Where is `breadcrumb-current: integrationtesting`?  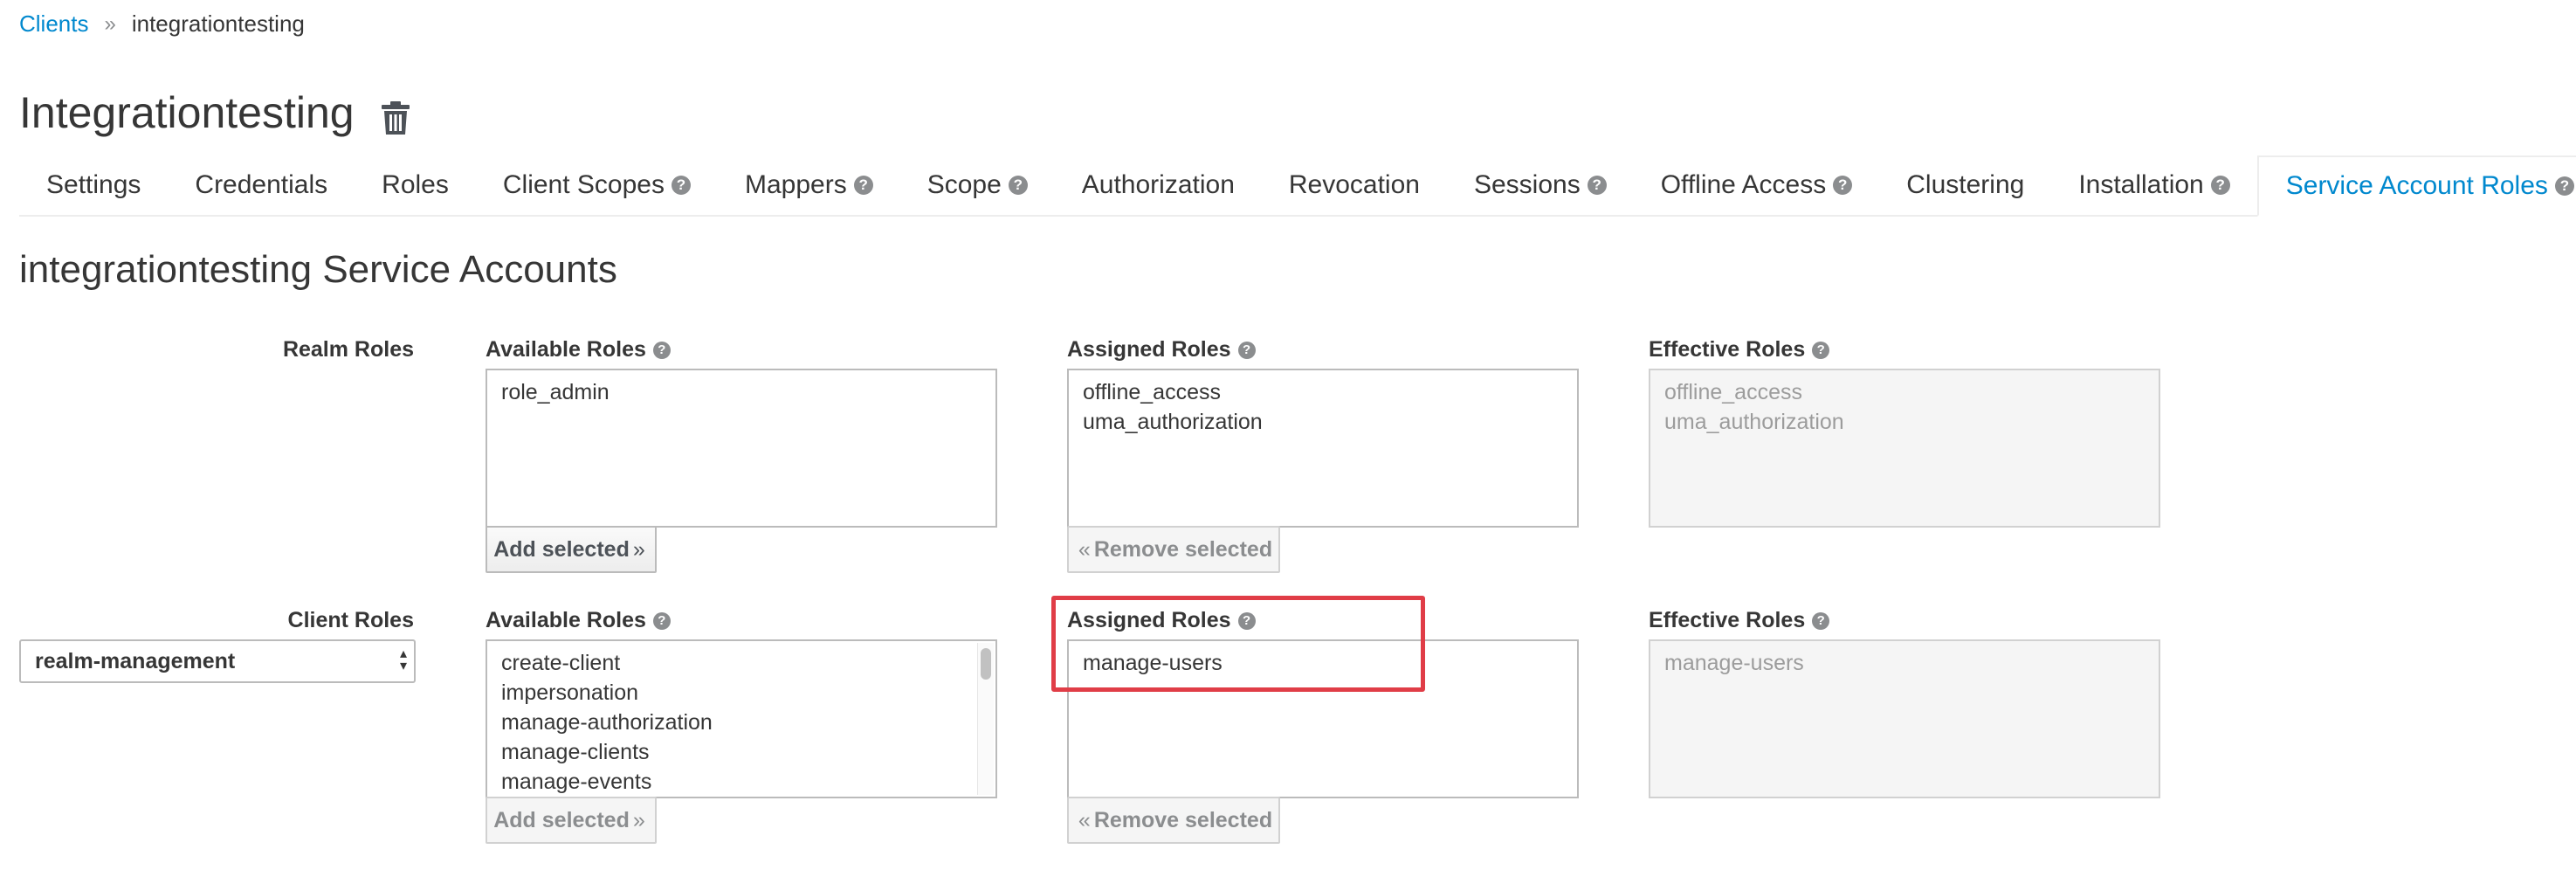
breadcrumb-current: integrationtesting is located at coordinates (218, 24).